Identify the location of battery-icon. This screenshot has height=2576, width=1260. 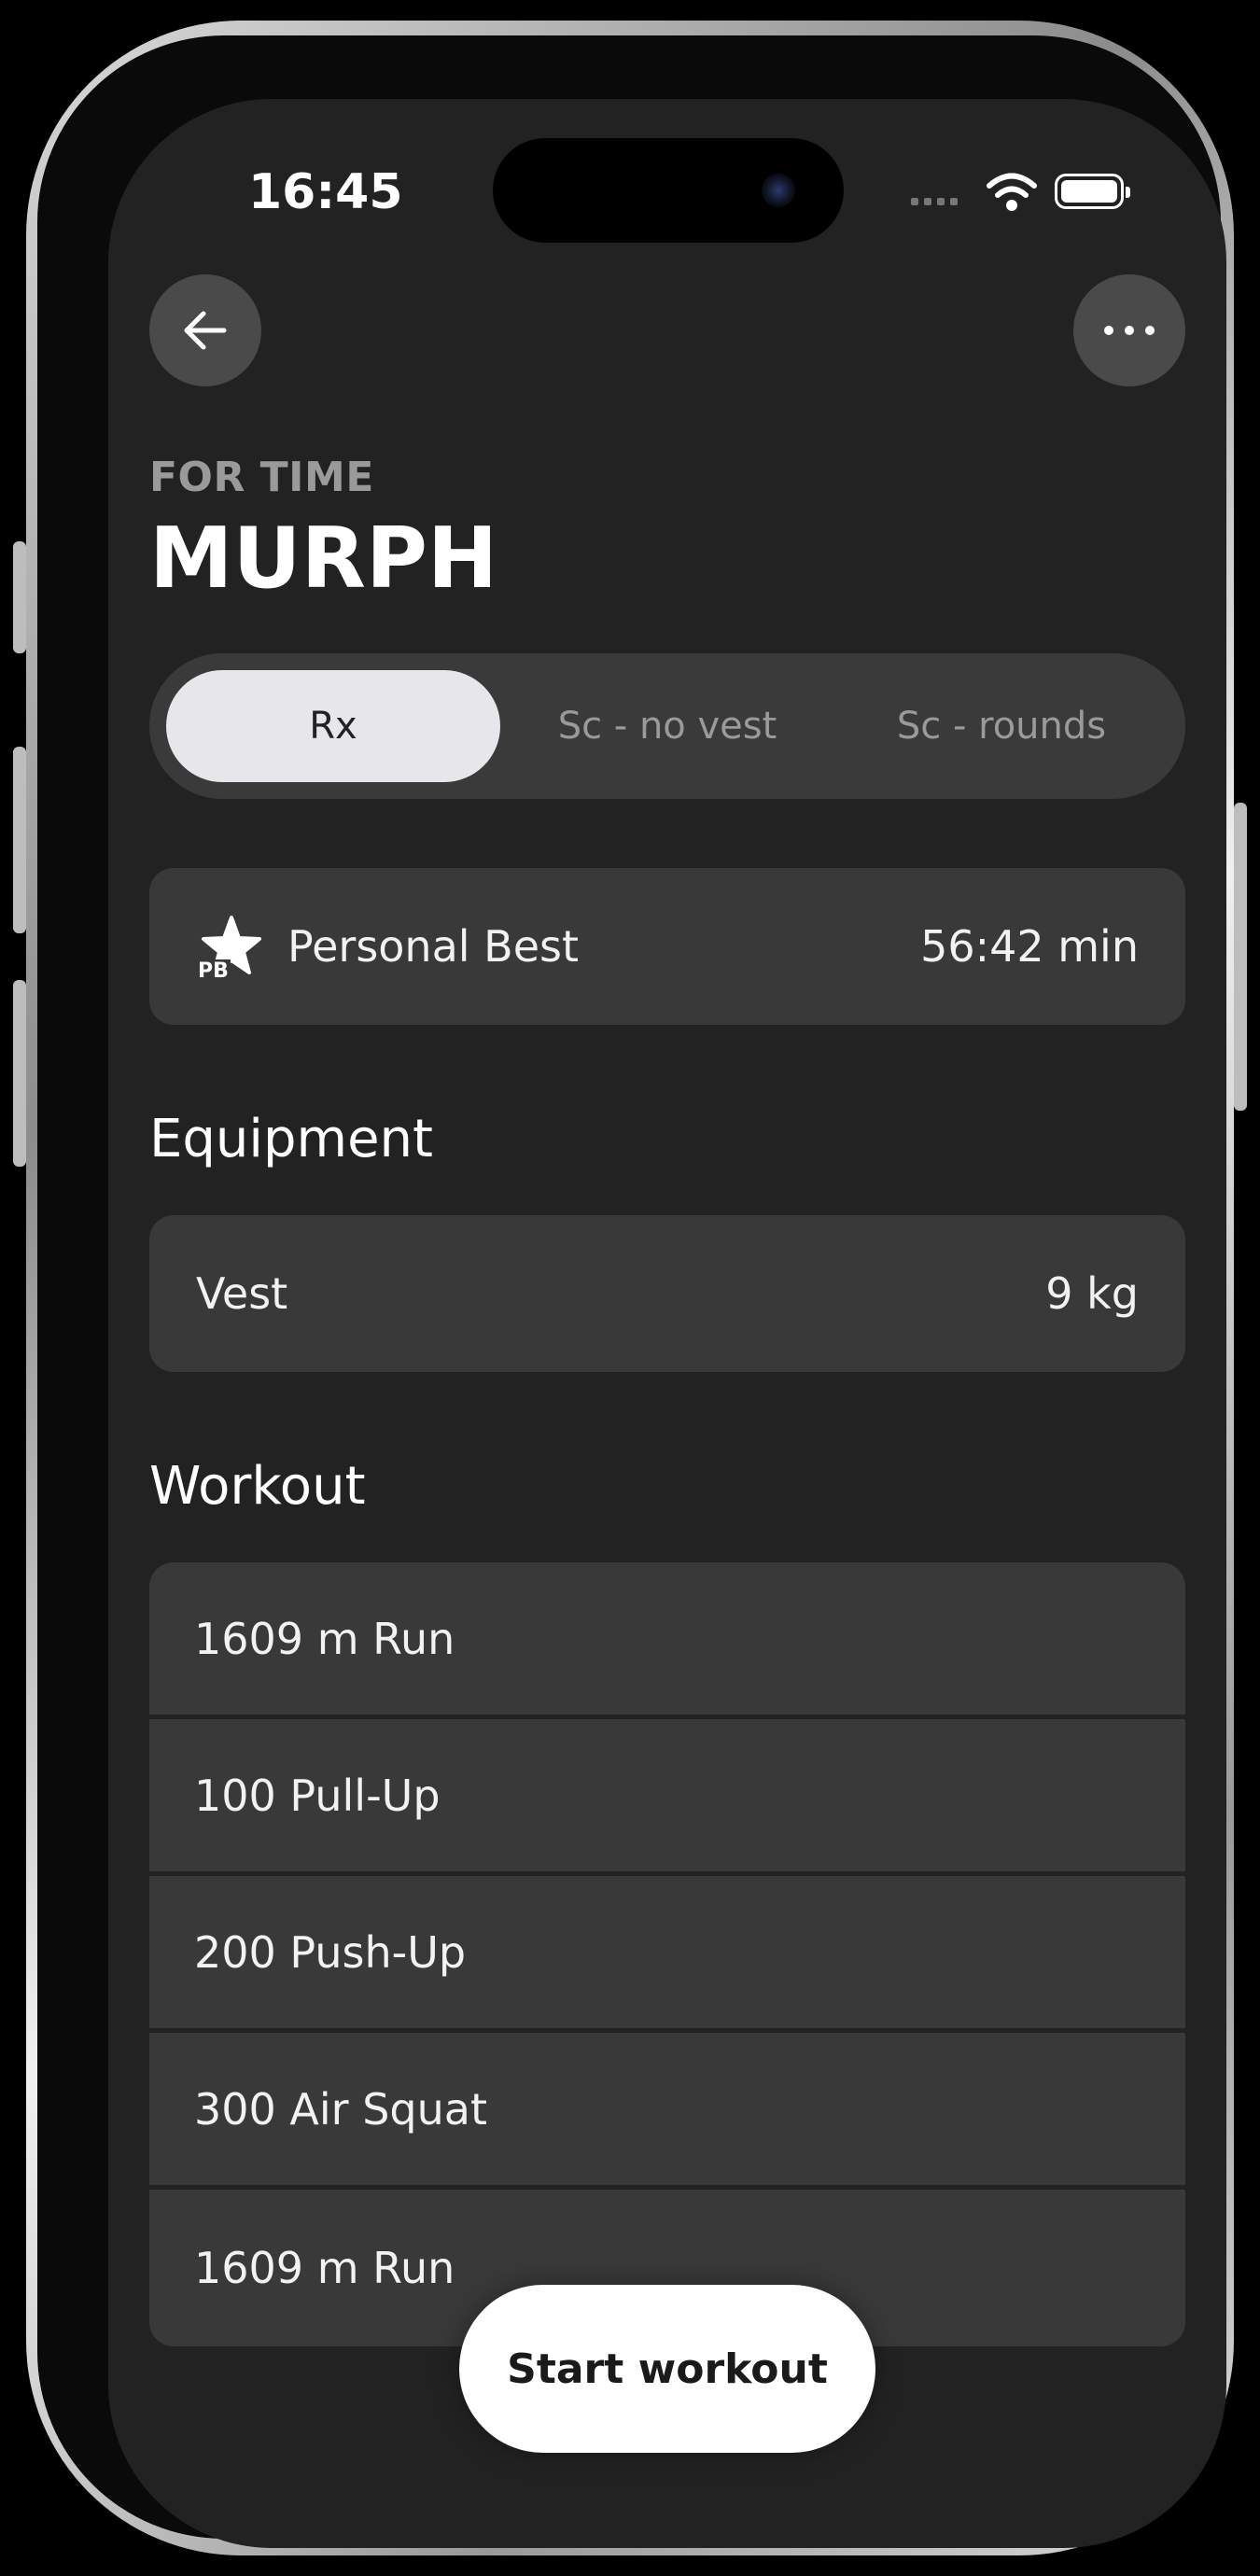
(1092, 191).